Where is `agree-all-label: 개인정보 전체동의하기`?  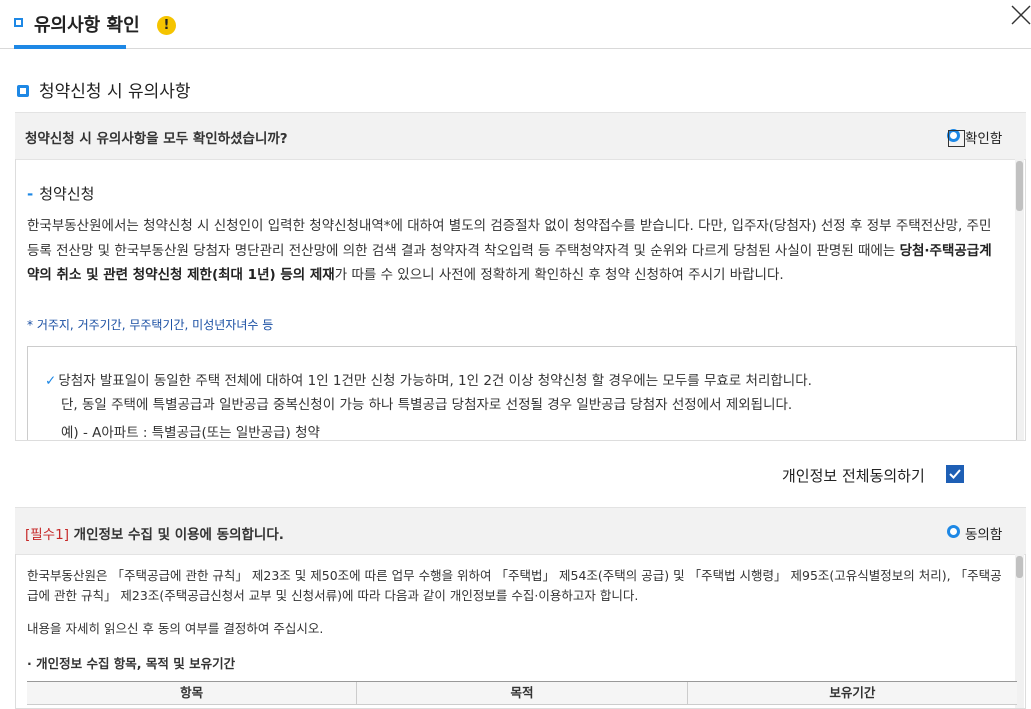 agree-all-label: 개인정보 전체동의하기 is located at coordinates (853, 475).